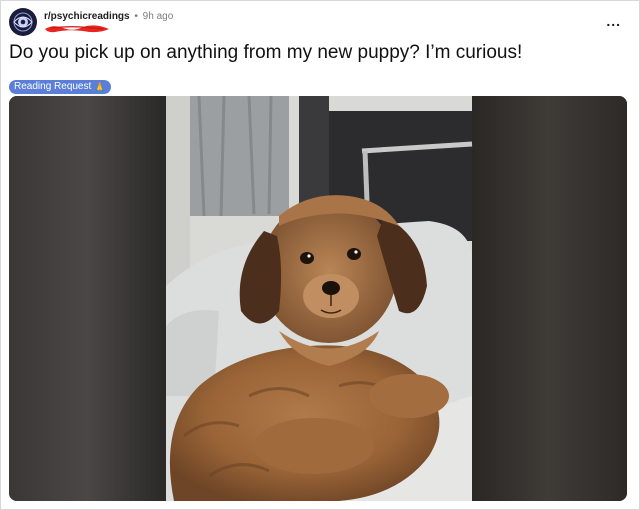 The height and width of the screenshot is (510, 640). I want to click on redaction-scribble, so click(77, 29).